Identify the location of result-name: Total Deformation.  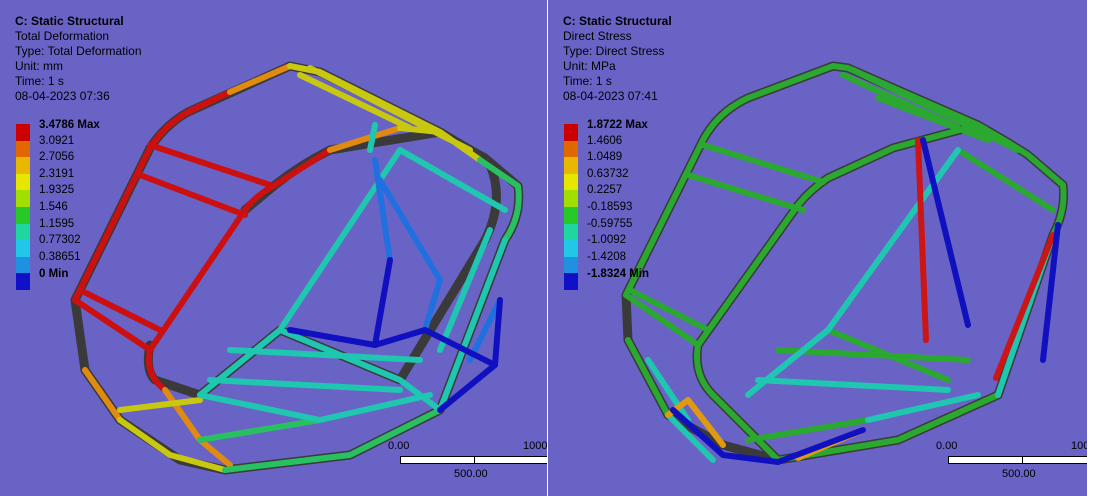
(62, 36).